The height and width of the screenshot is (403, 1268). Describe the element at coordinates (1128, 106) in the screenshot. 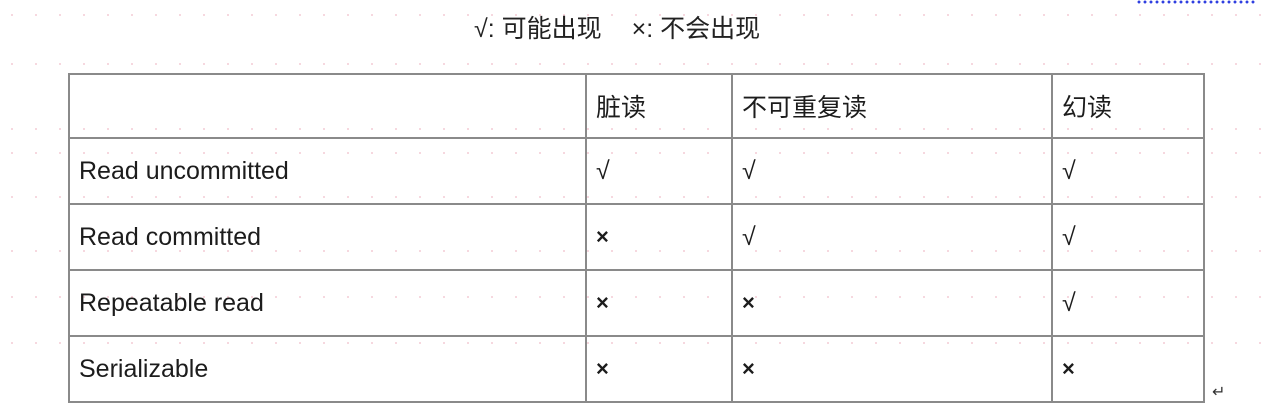

I see `header-cell-phantom-read: 幻读` at that location.